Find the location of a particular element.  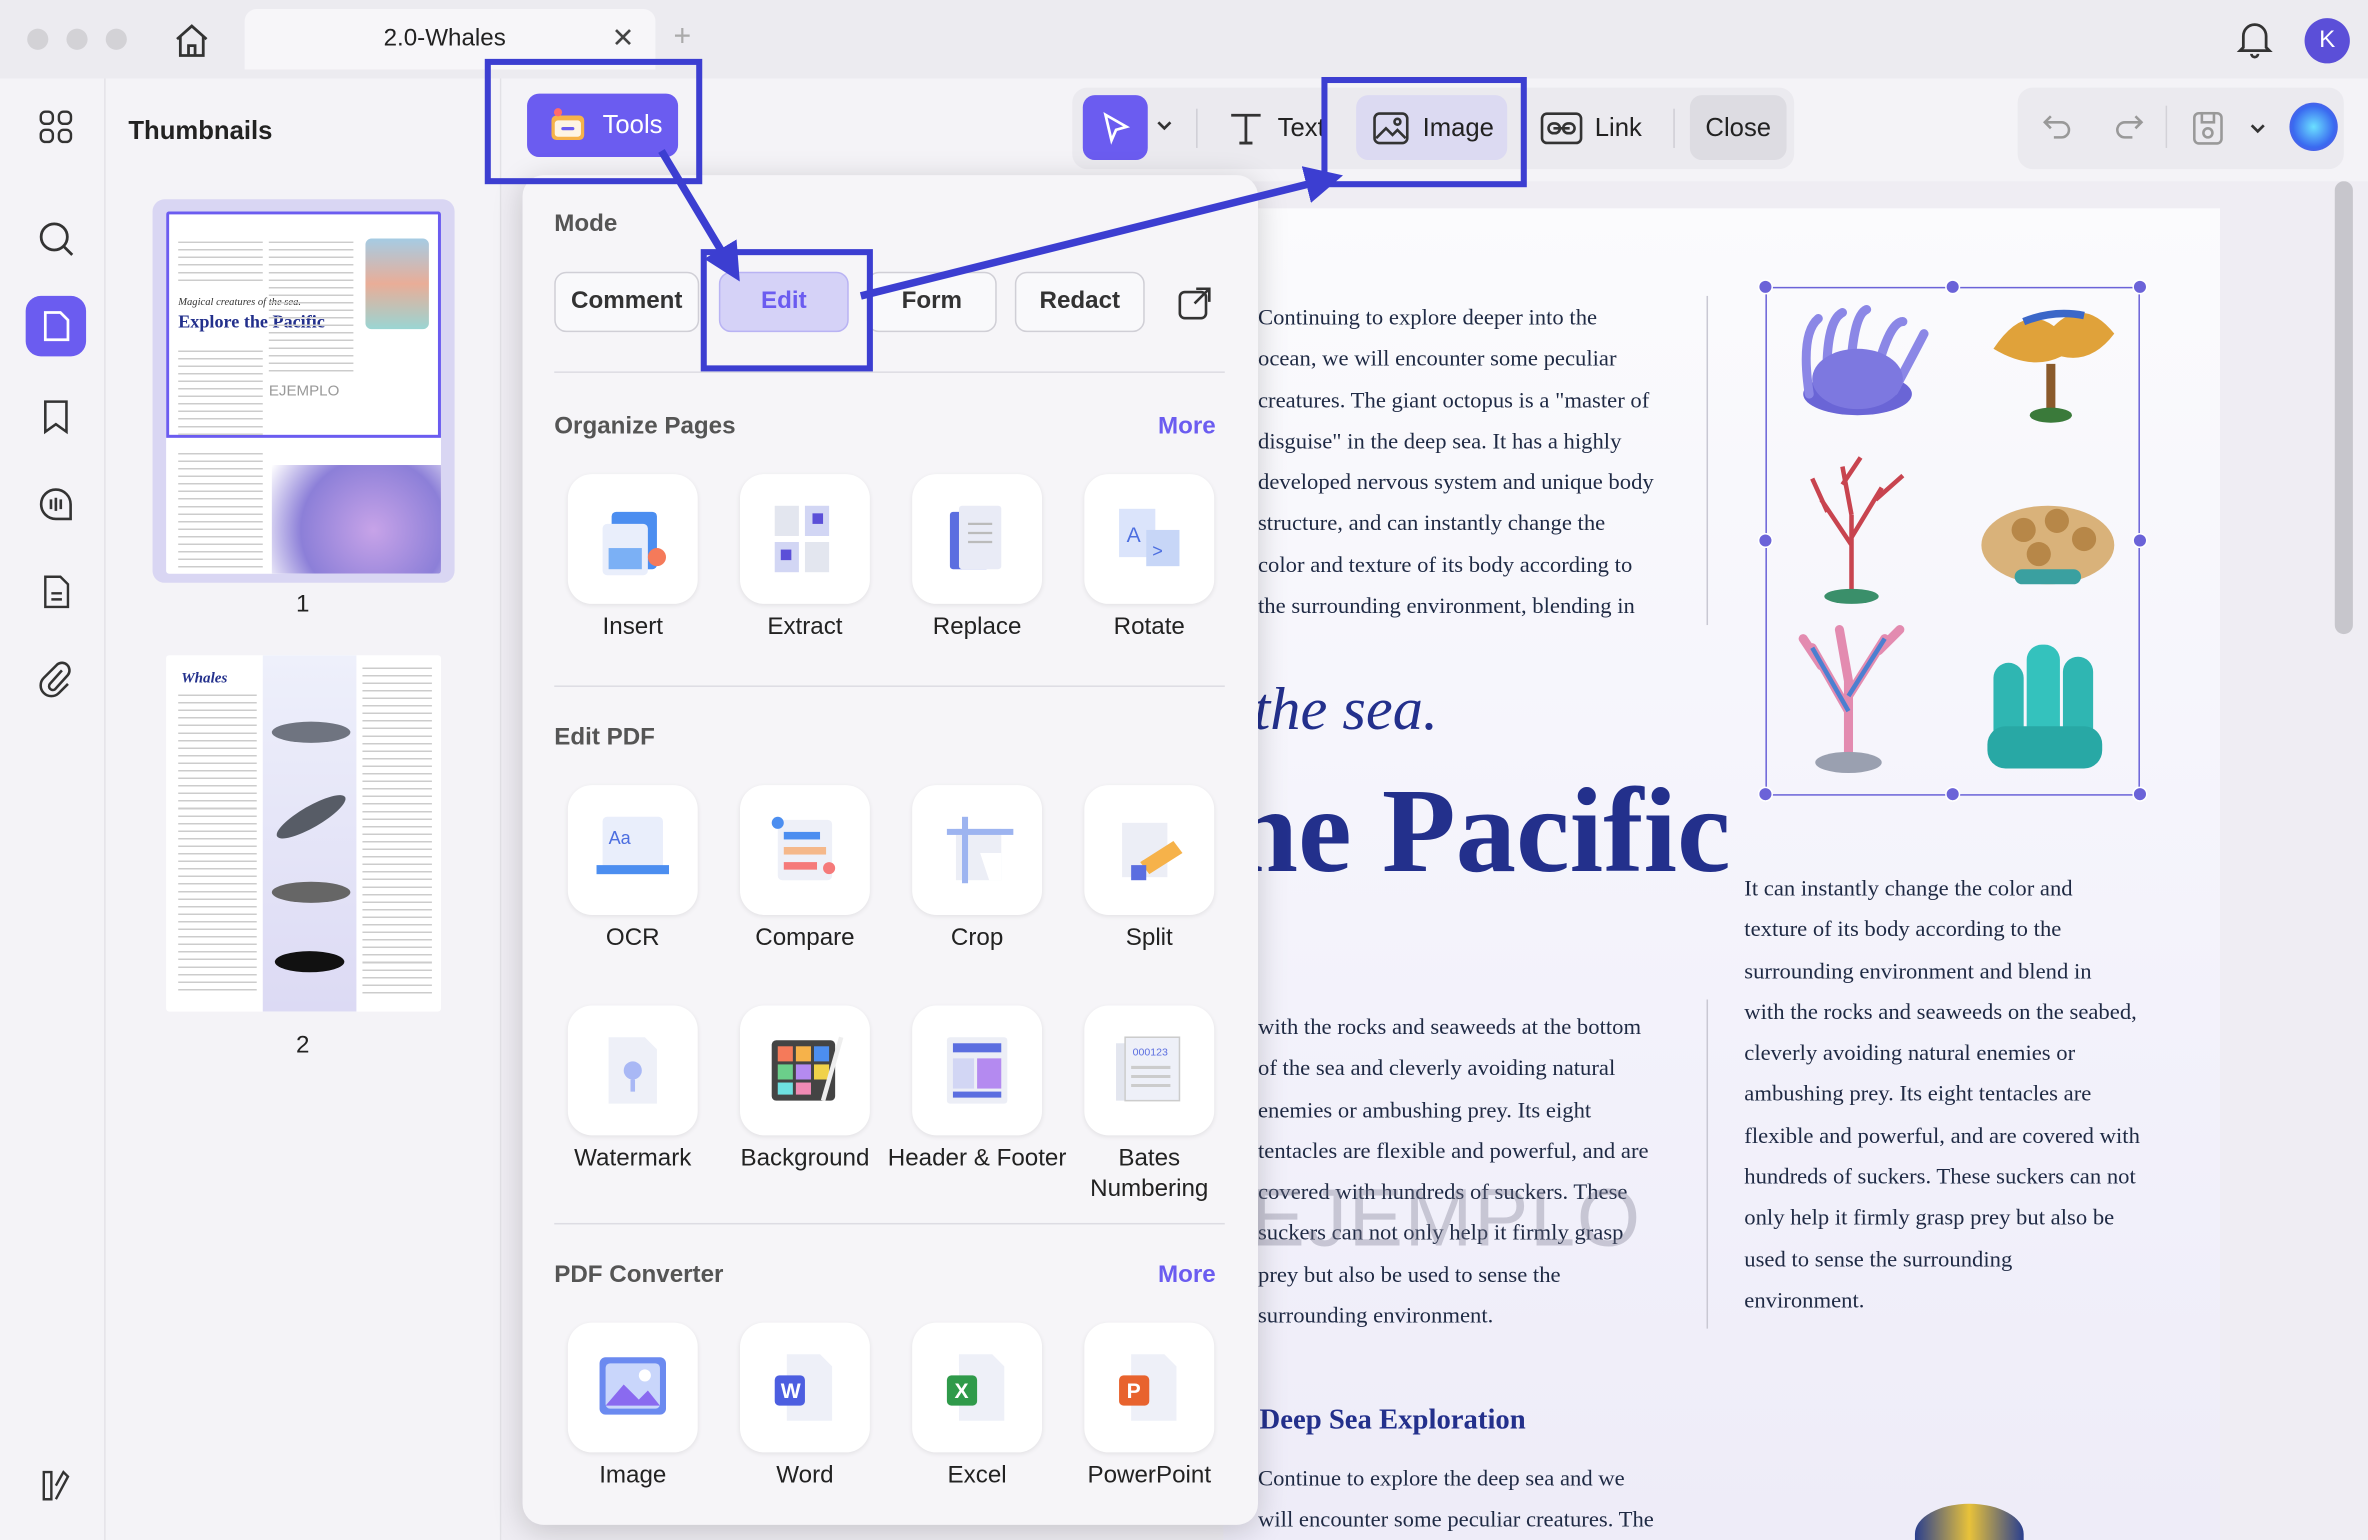

text-line: Continue to explore the deep sea and we is located at coordinates (1441, 1479).